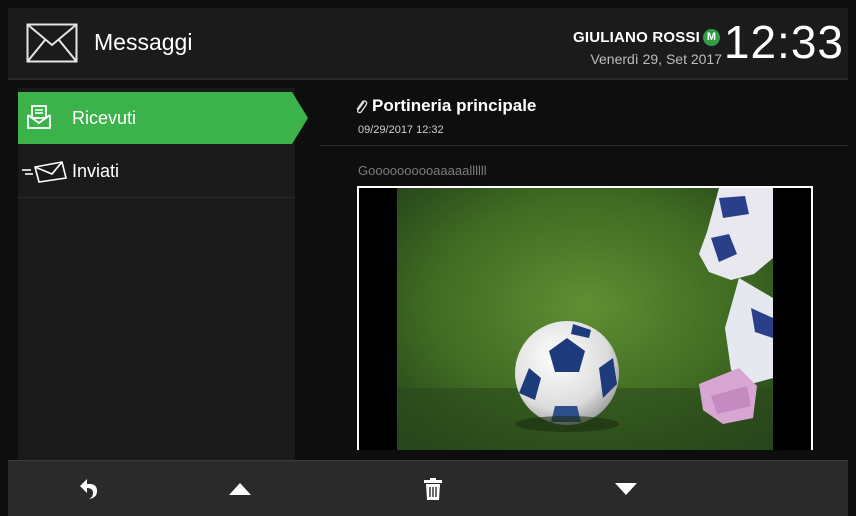 Image resolution: width=856 pixels, height=516 pixels. What do you see at coordinates (104, 118) in the screenshot?
I see `sidebar-item-label: Ricevuti` at bounding box center [104, 118].